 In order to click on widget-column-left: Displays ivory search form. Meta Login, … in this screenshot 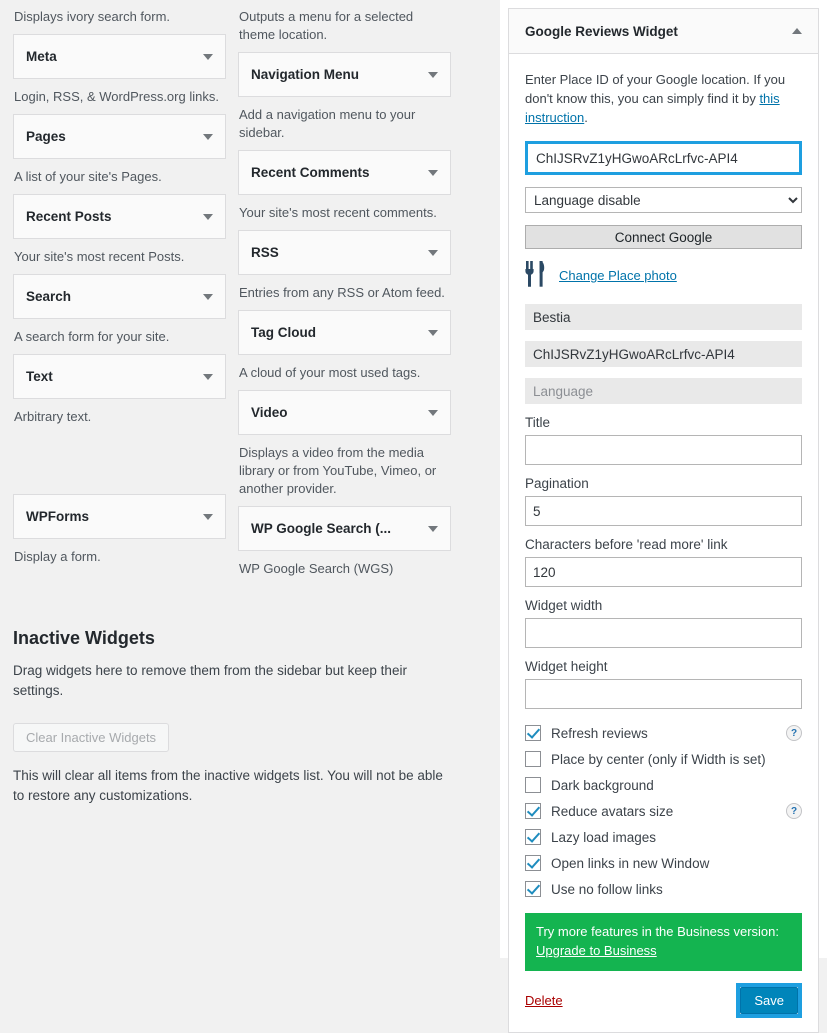, I will do `click(119, 287)`.